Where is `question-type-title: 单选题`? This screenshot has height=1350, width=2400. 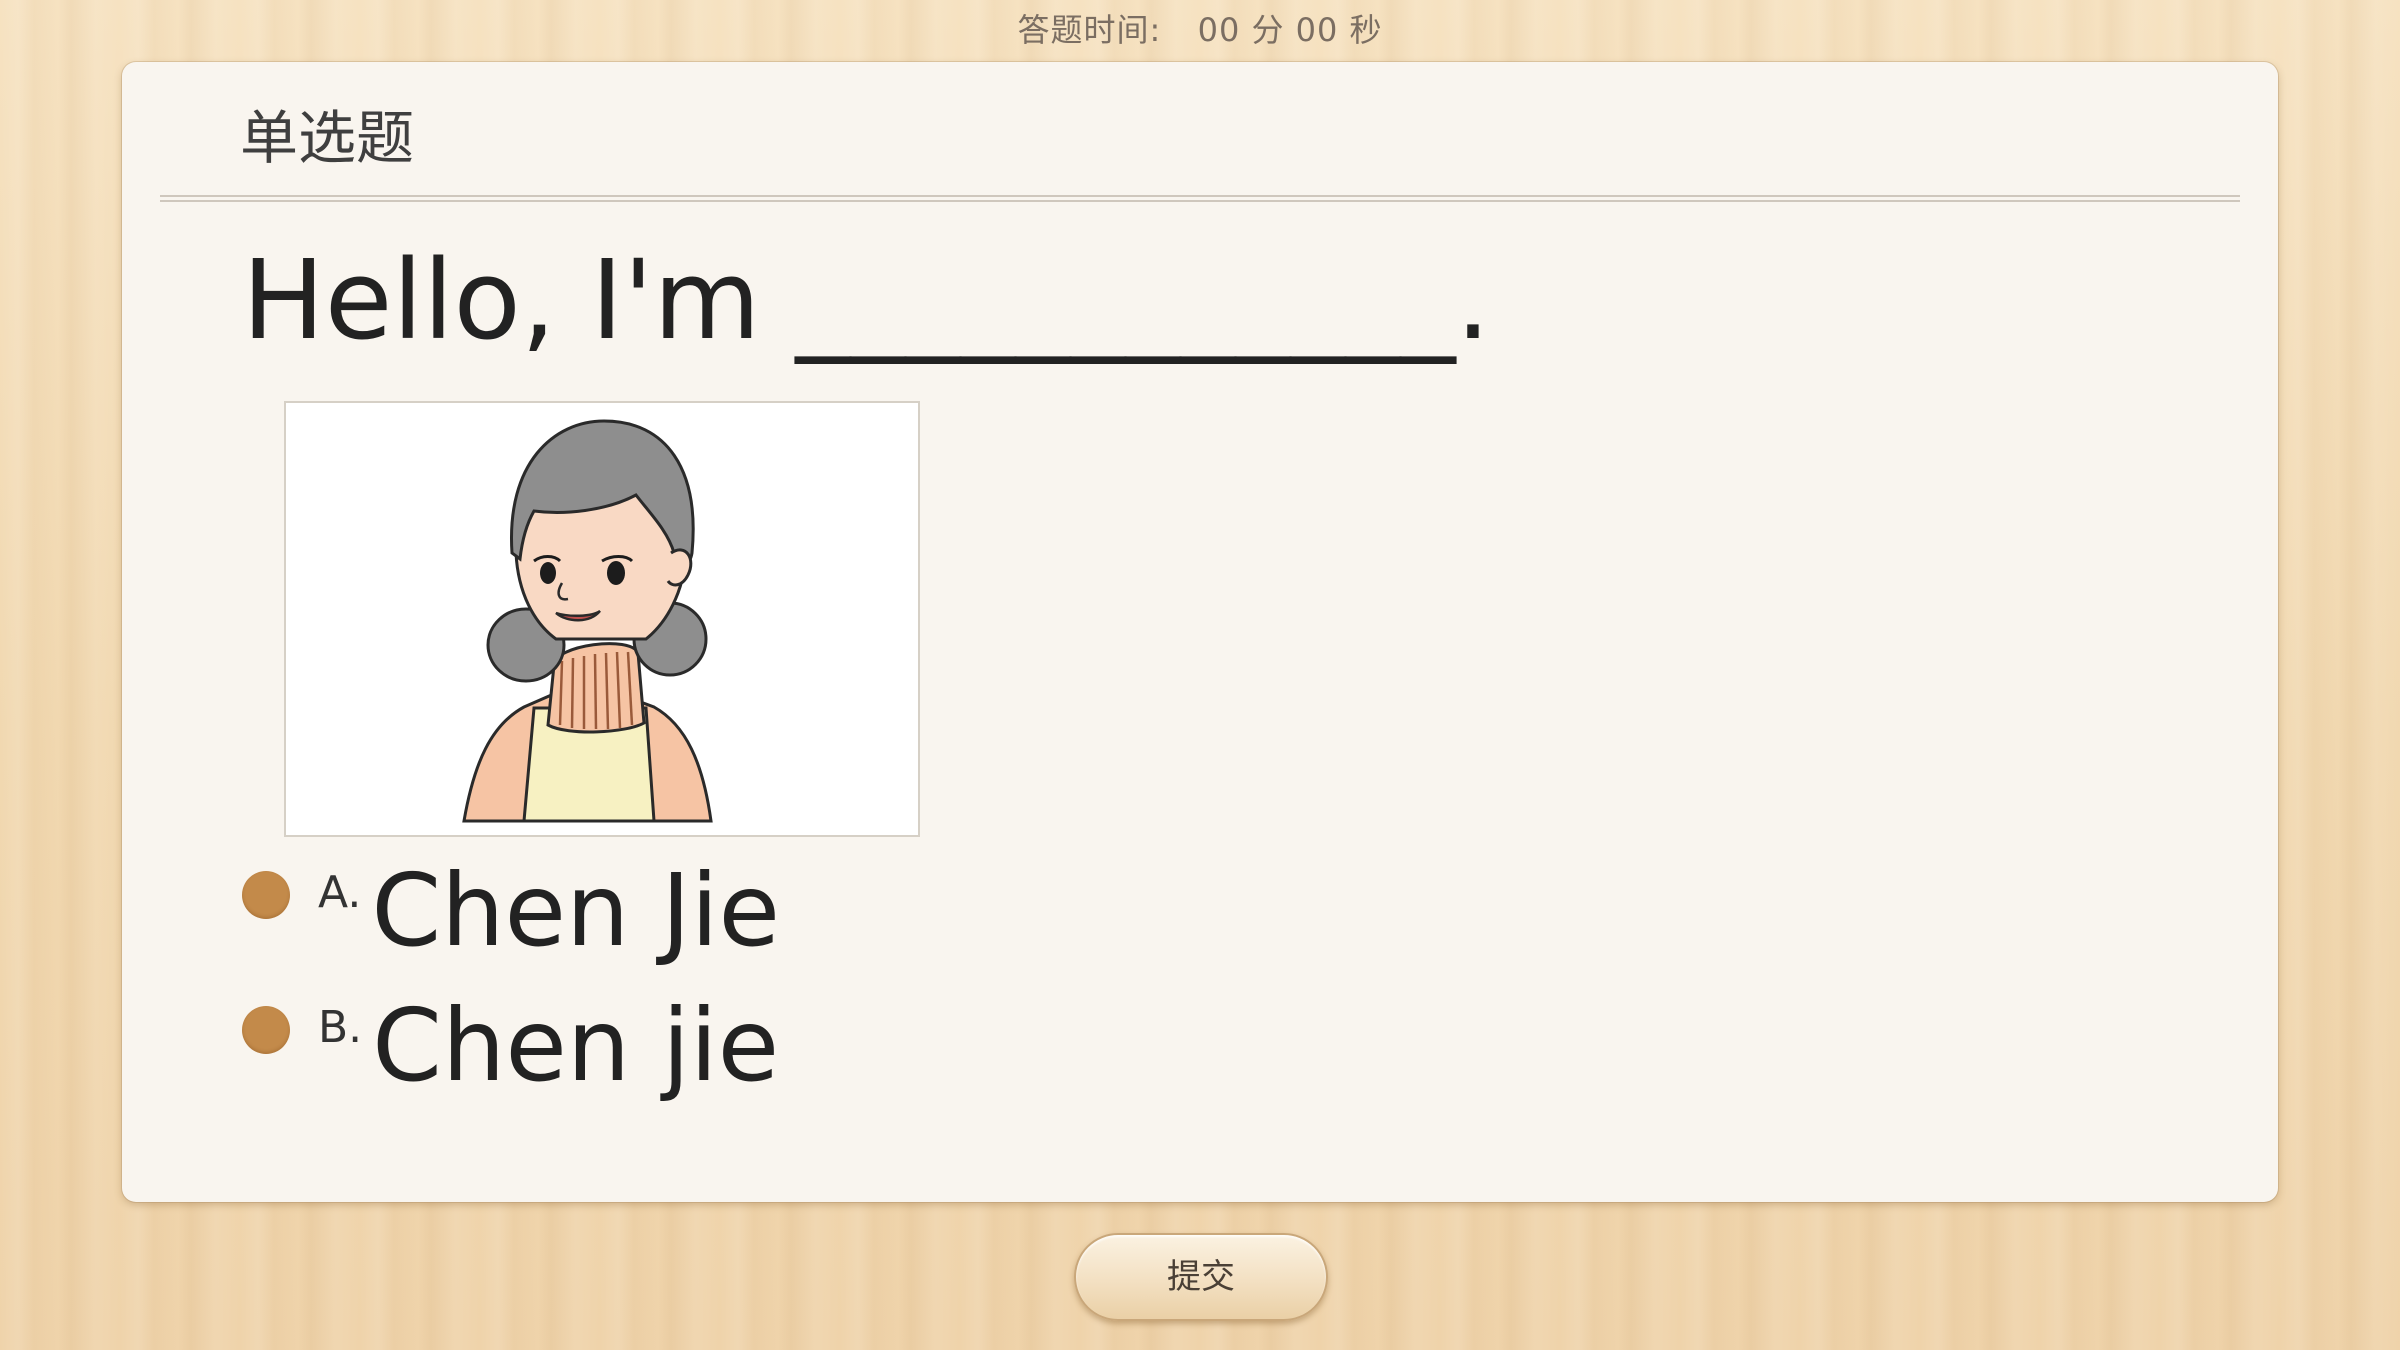
question-type-title: 单选题 is located at coordinates (327, 138).